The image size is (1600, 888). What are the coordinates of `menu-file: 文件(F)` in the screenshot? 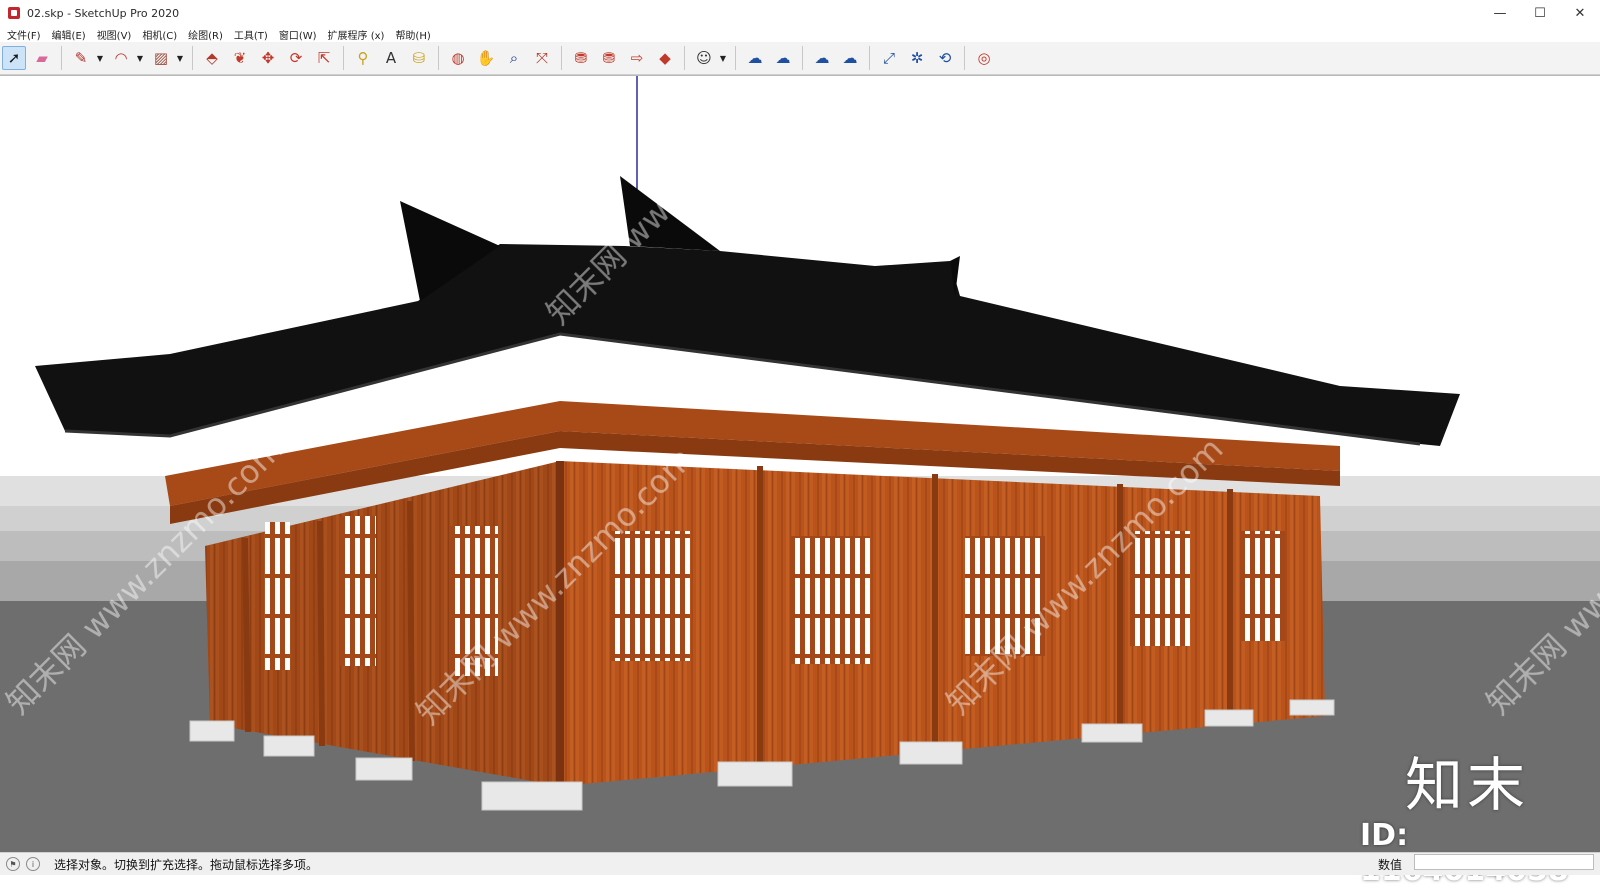 It's located at (24, 34).